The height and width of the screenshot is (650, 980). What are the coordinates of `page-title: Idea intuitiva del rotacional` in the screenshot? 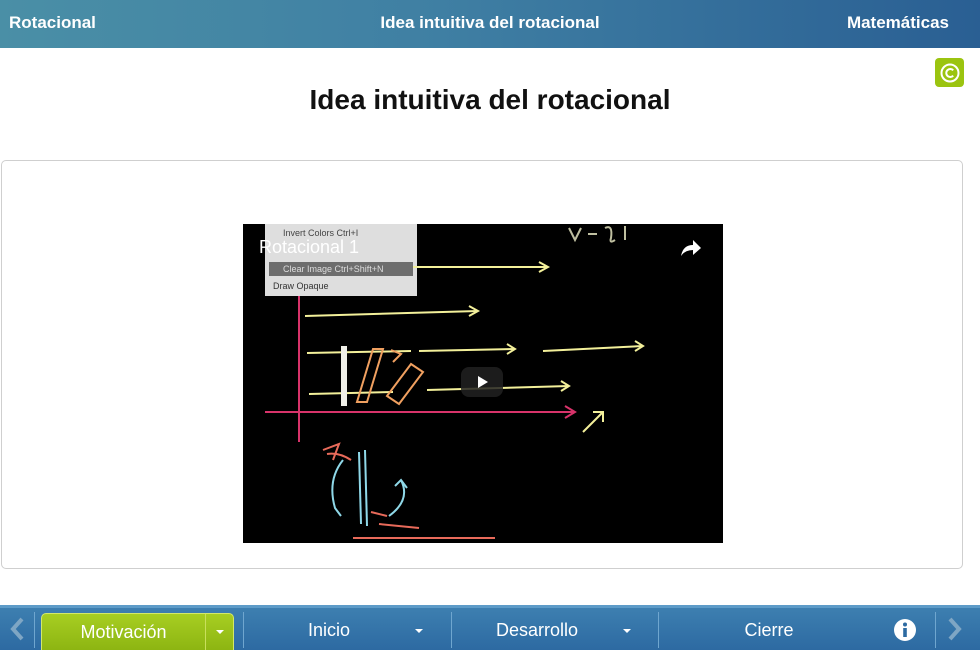 It's located at (490, 99).